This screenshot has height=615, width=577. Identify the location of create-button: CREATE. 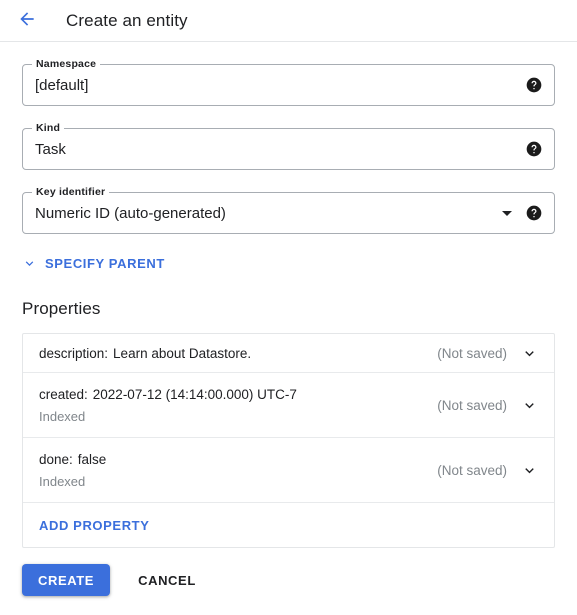
(66, 580).